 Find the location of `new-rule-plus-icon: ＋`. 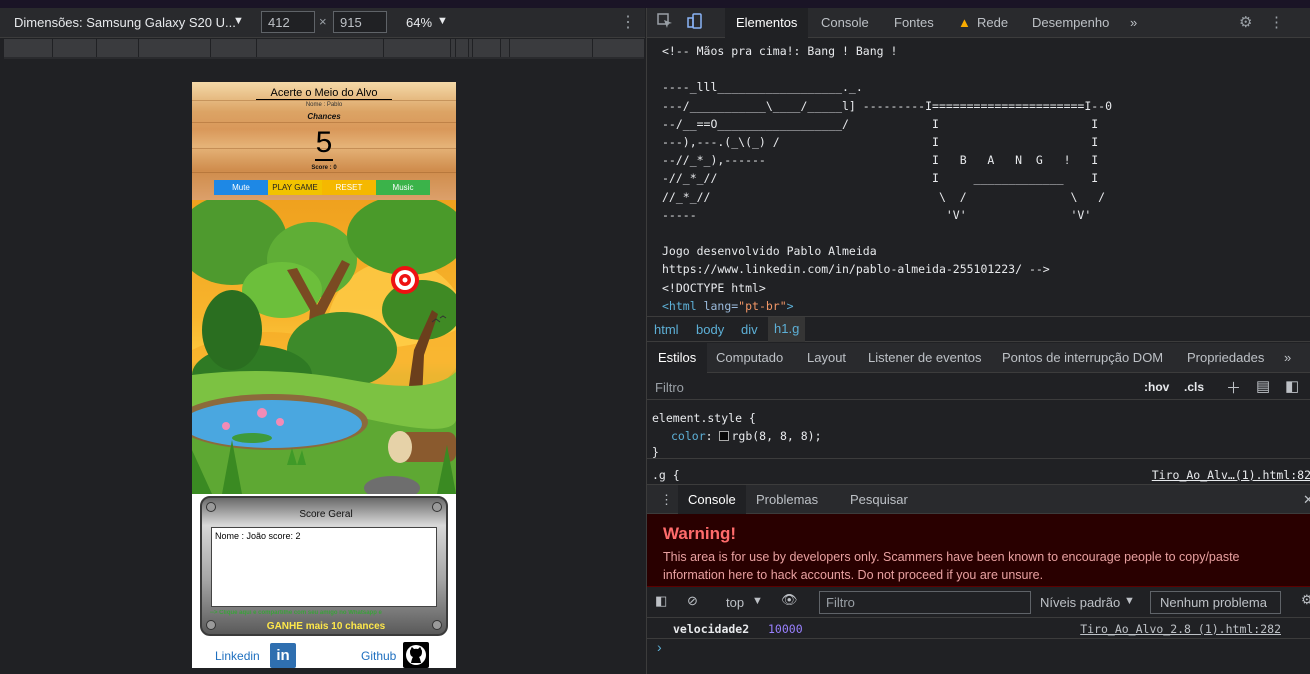

new-rule-plus-icon: ＋ is located at coordinates (1233, 387).